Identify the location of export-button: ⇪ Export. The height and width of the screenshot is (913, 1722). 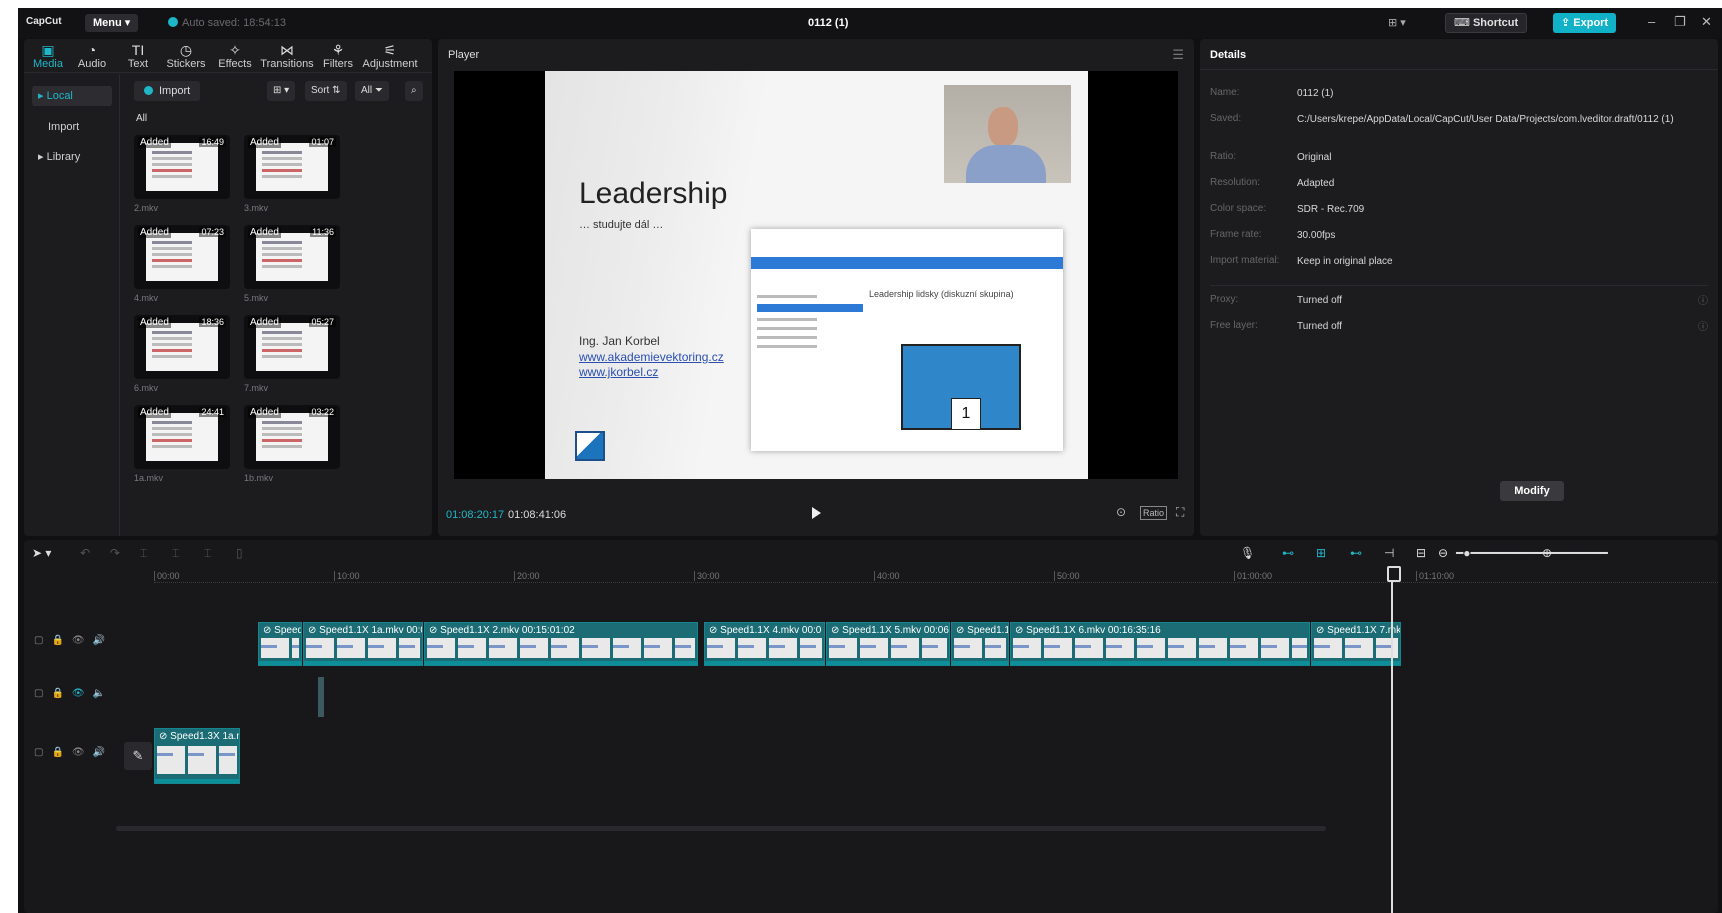
(1585, 23).